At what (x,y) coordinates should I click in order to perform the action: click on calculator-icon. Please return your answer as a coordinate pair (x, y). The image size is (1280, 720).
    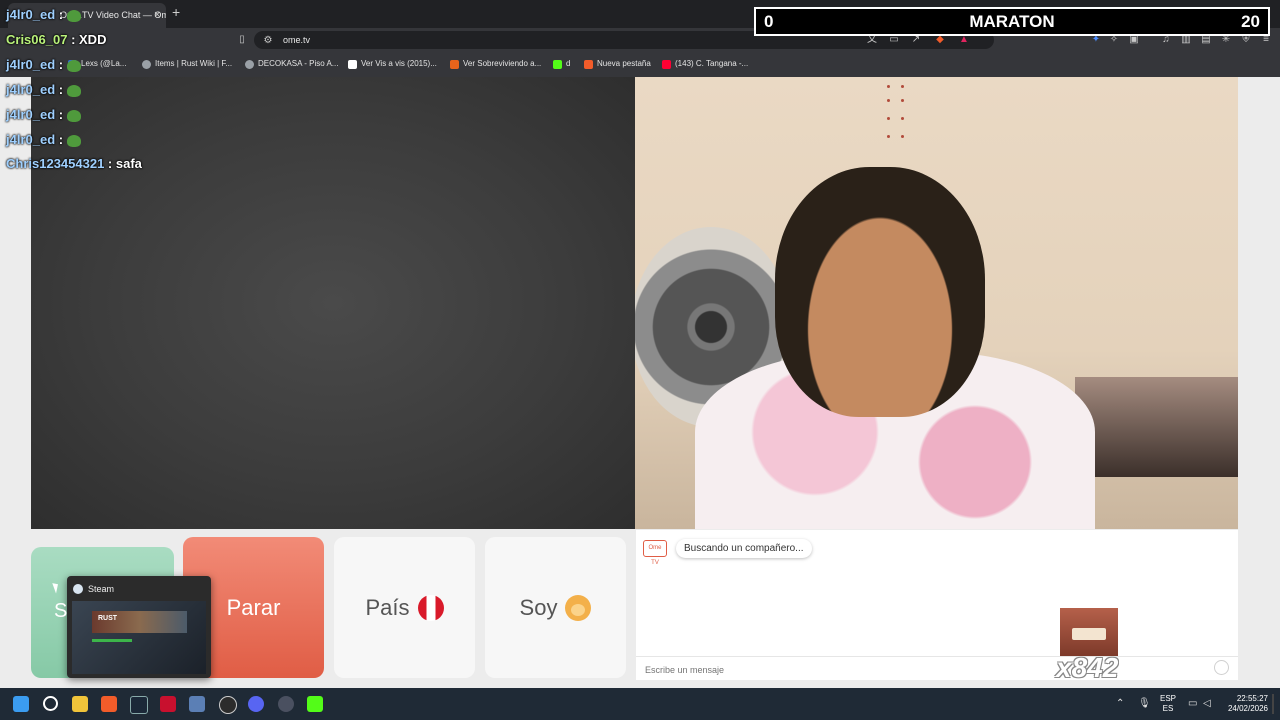
    Looking at the image, I should click on (197, 704).